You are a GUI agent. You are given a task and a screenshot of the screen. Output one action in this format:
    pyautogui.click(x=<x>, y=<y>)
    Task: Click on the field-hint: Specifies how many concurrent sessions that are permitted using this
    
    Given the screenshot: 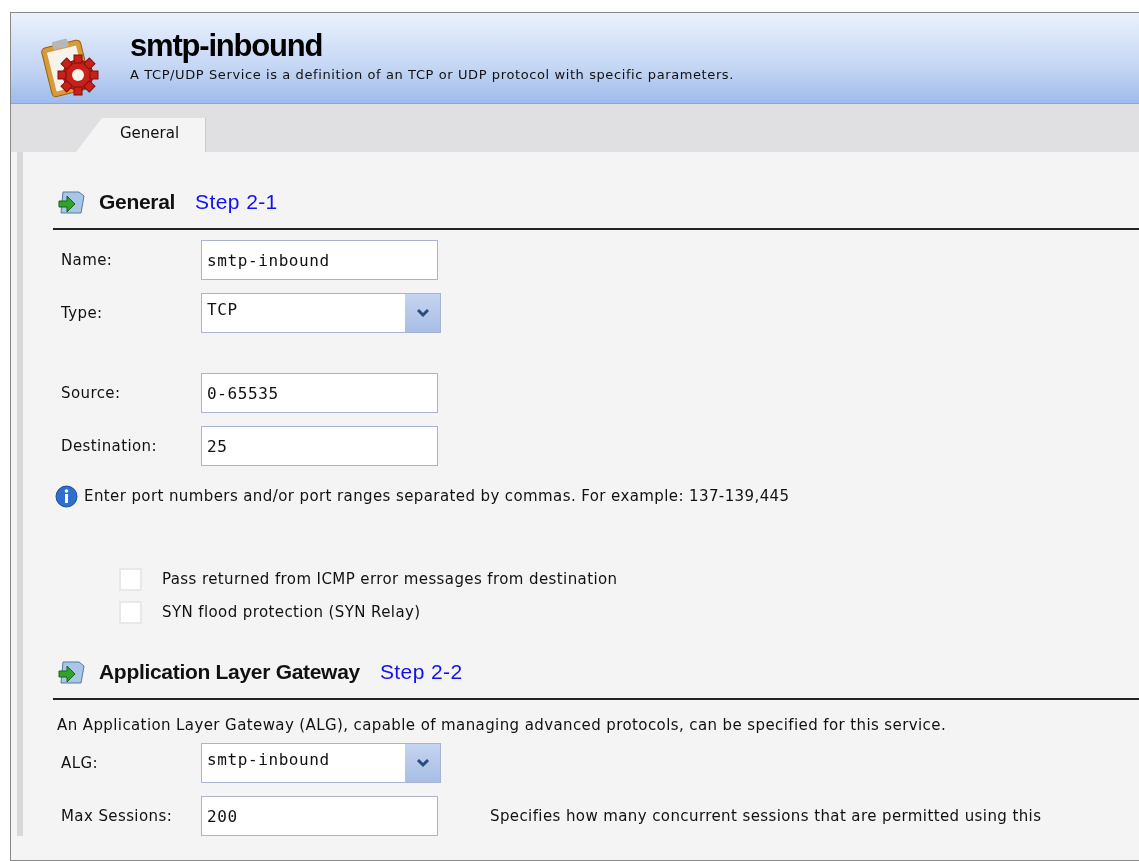 What is the action you would take?
    pyautogui.click(x=766, y=816)
    